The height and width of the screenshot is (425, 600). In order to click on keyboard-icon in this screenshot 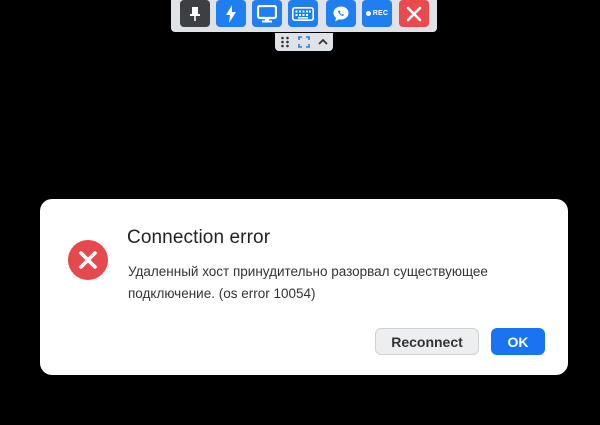, I will do `click(303, 13)`.